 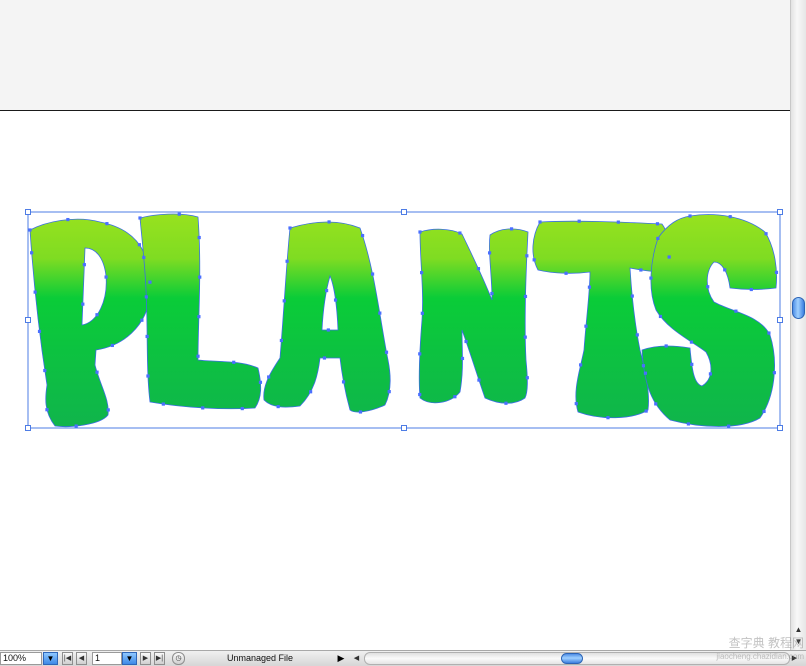 What do you see at coordinates (145, 658) in the screenshot?
I see `next-page-icon: ▶` at bounding box center [145, 658].